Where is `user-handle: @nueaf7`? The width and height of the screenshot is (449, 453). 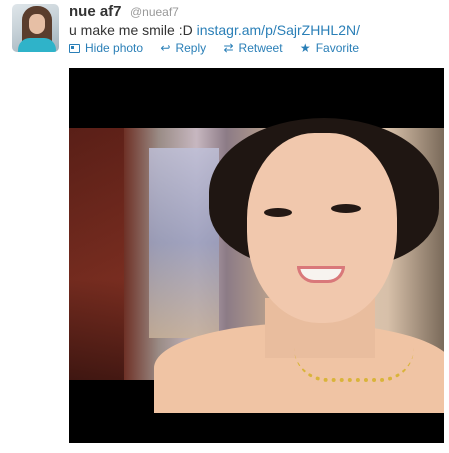
user-handle: @nueaf7 is located at coordinates (154, 12).